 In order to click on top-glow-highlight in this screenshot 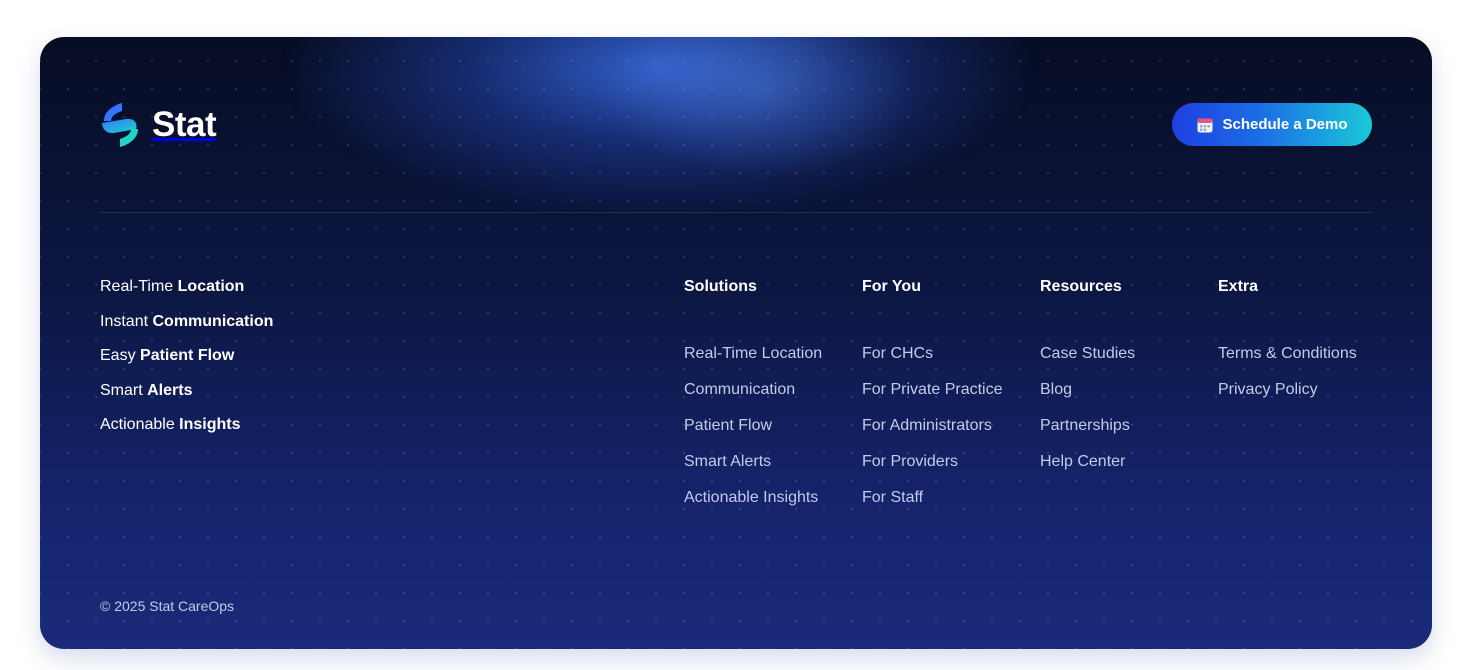, I will do `click(760, 107)`.